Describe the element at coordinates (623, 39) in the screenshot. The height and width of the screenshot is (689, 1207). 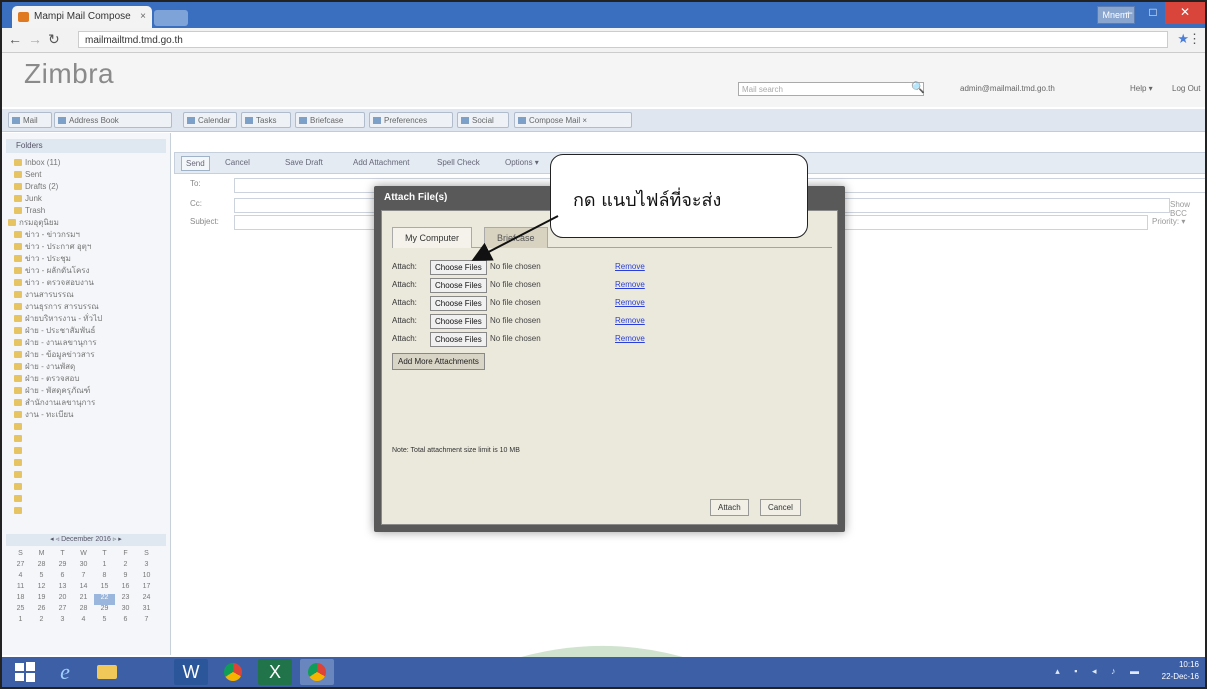
I see `url-field: mailmailtmd.tmd.go.th` at that location.